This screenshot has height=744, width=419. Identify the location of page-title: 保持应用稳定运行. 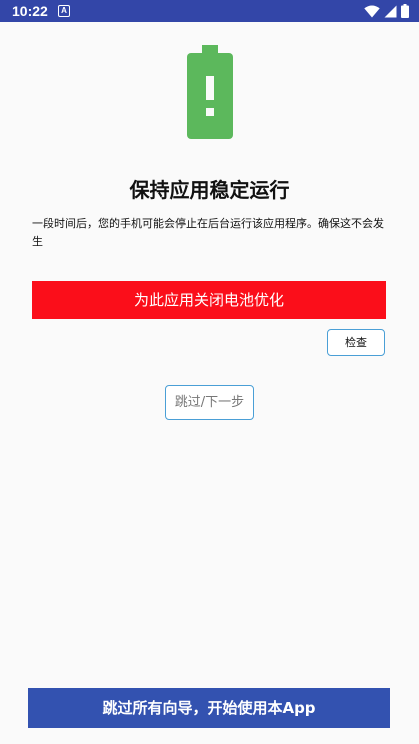
(209, 190).